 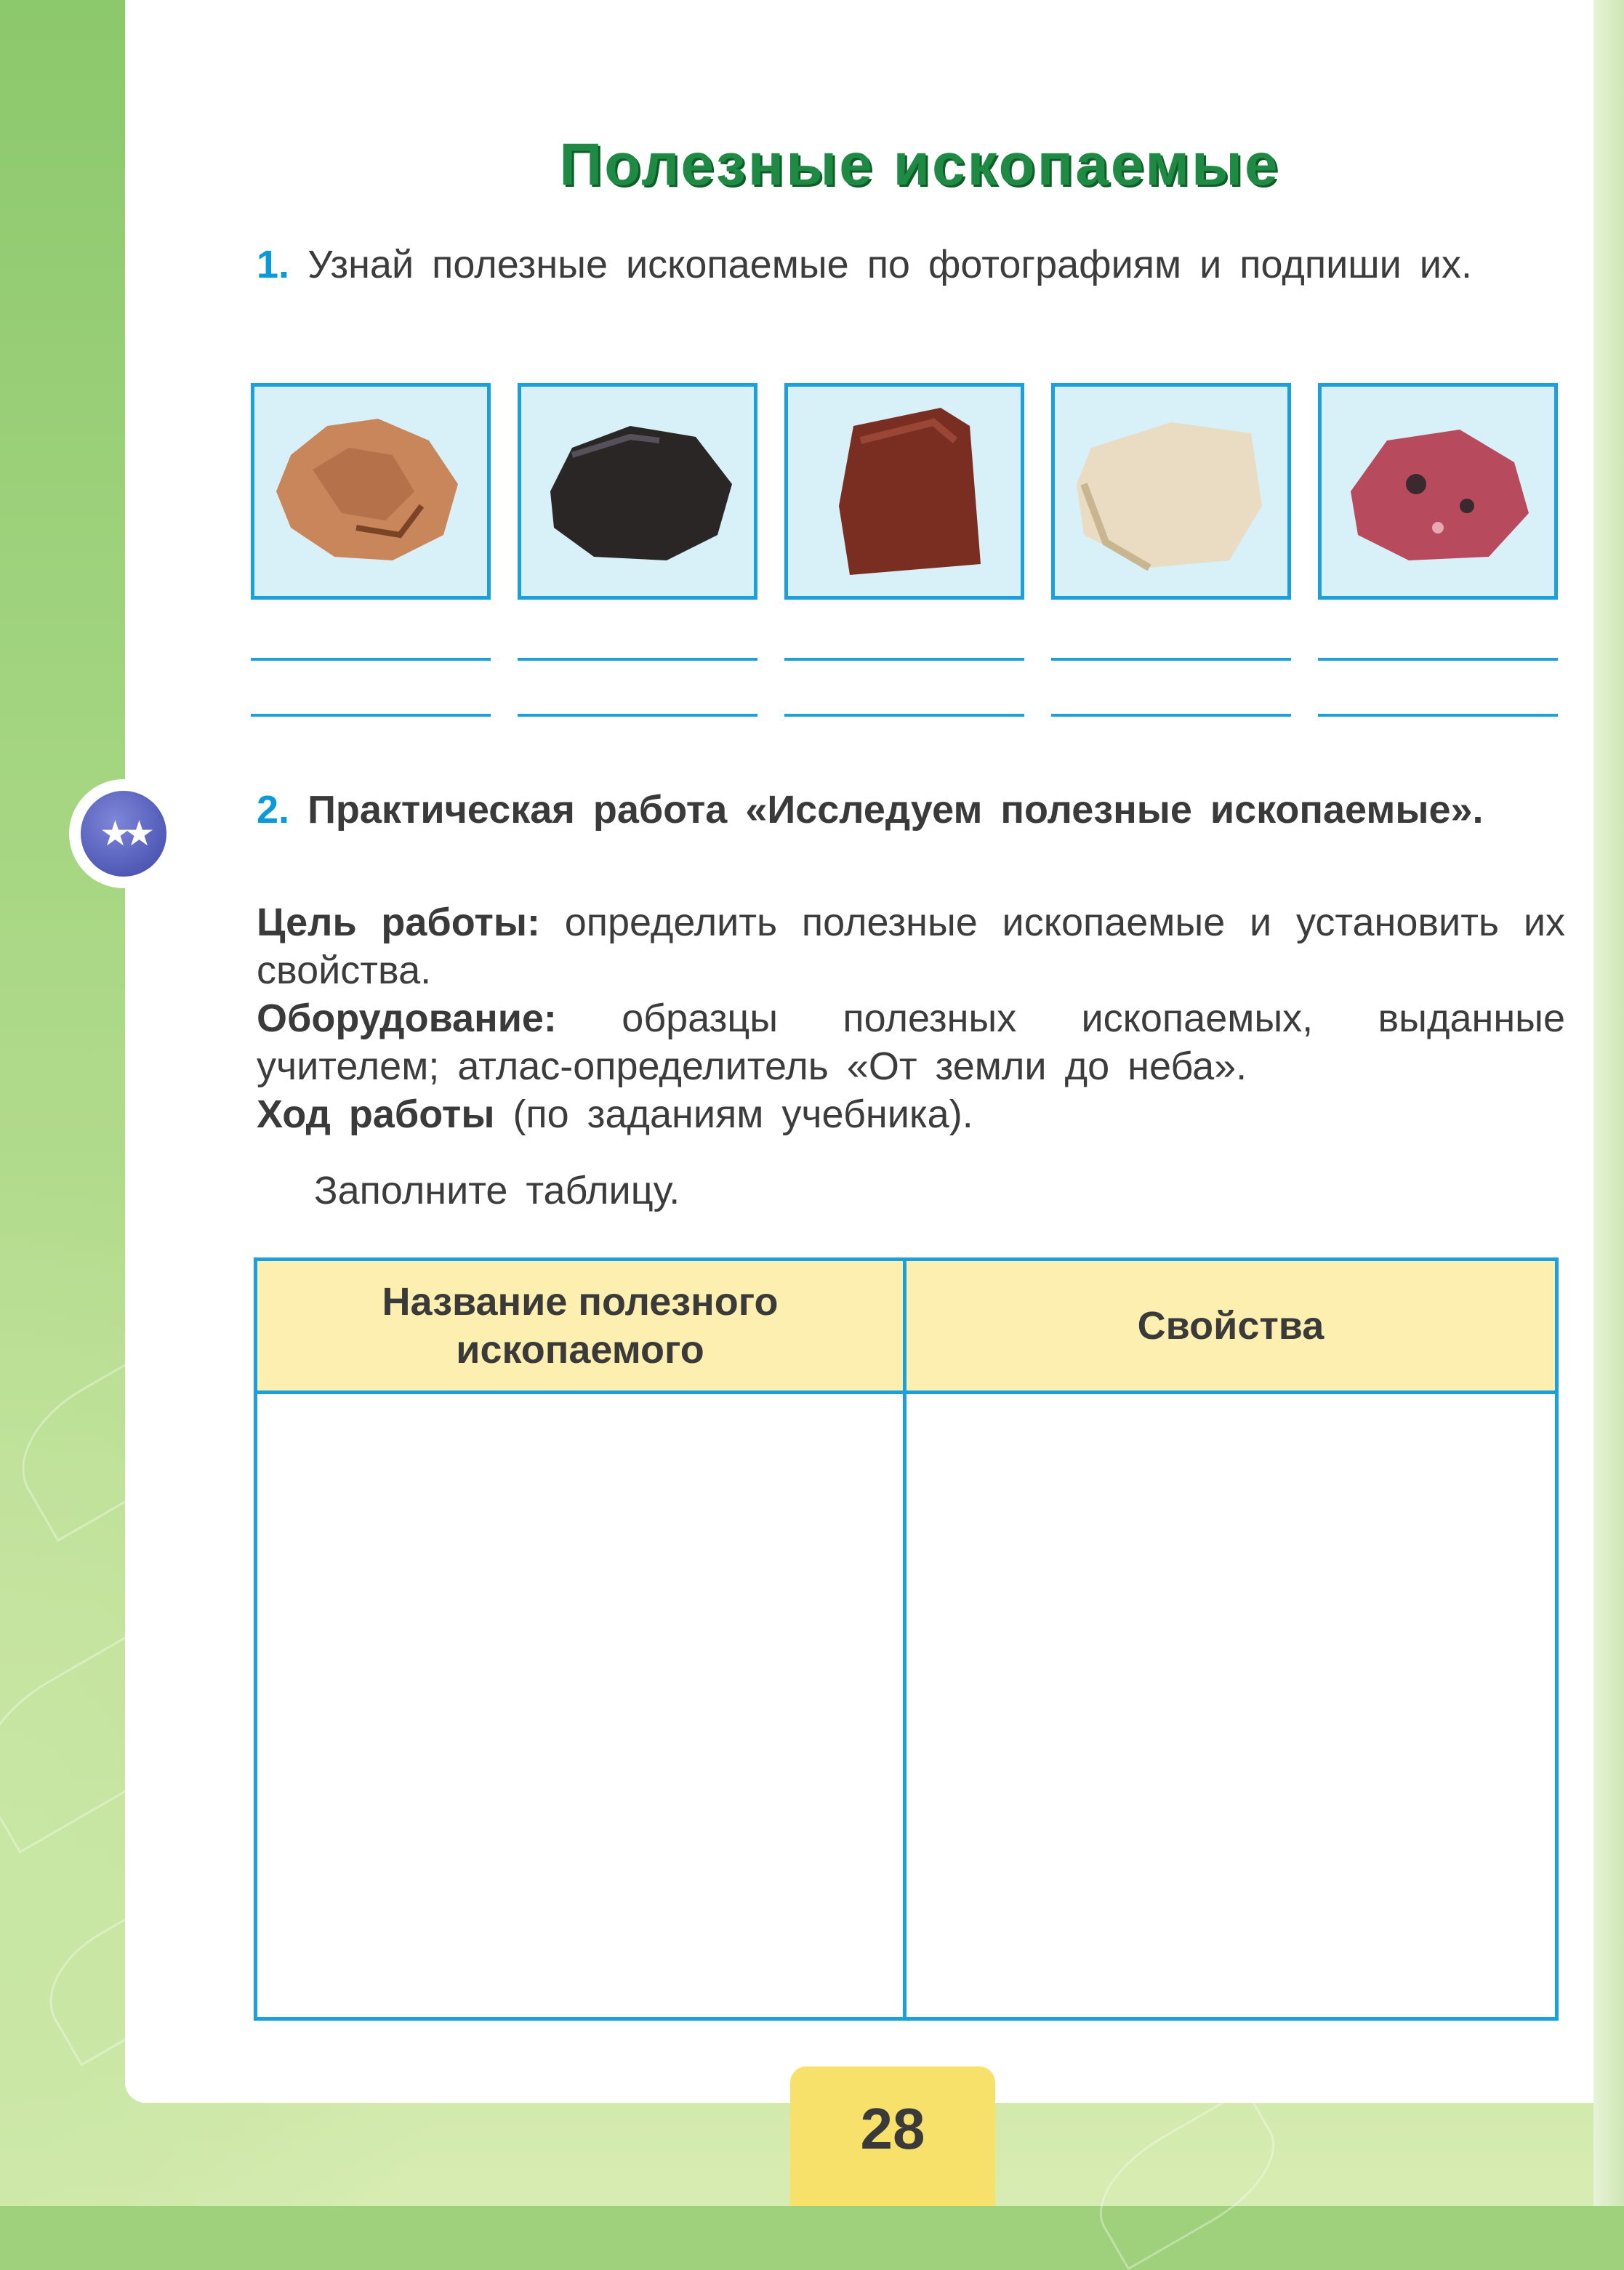 I want to click on rock-sample-3-icon, so click(x=910, y=491).